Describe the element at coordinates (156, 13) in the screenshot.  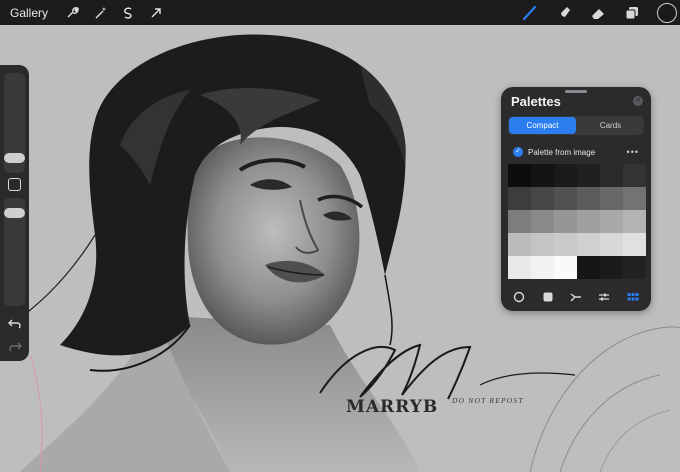
I see `transform-arrow-icon` at that location.